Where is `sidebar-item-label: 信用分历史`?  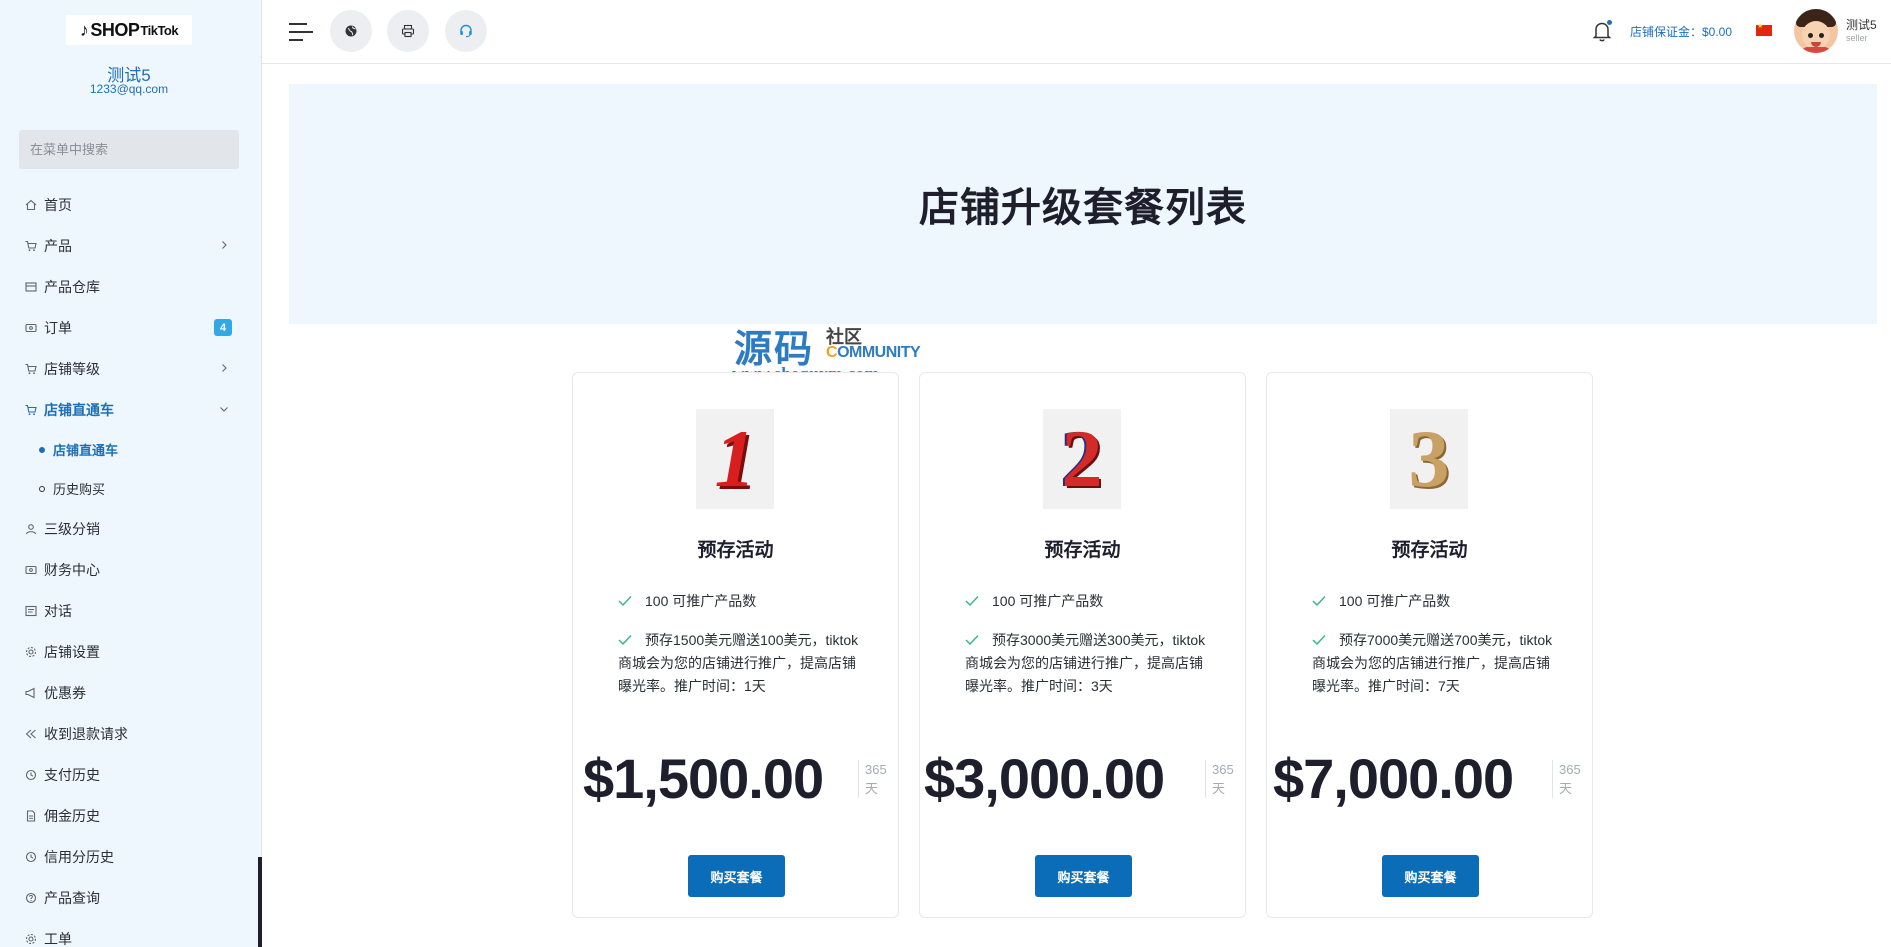
sidebar-item-label: 信用分历史 is located at coordinates (79, 856).